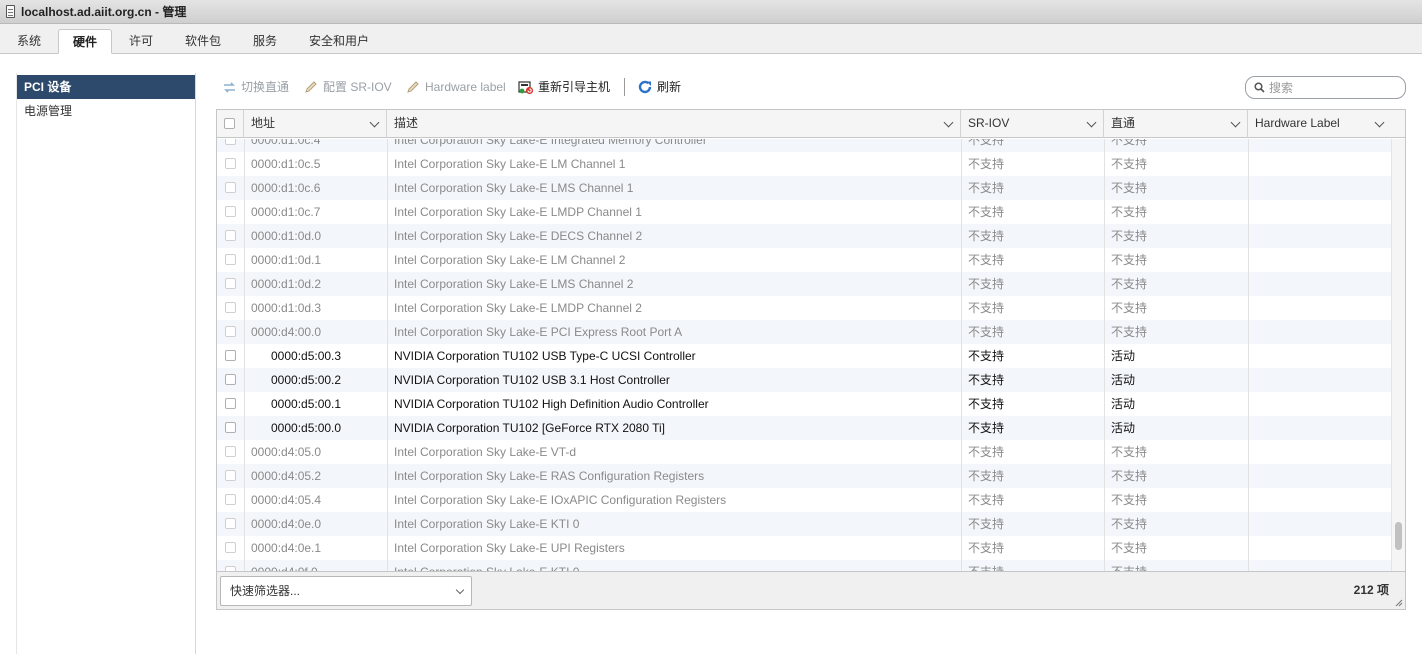  Describe the element at coordinates (339, 41) in the screenshot. I see `tab-security-users: 安全和用户` at that location.